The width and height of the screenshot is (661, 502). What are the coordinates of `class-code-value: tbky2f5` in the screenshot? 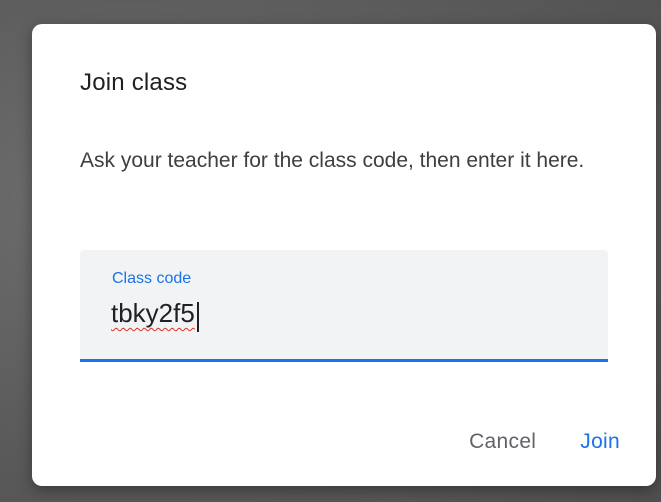 It's located at (153, 313).